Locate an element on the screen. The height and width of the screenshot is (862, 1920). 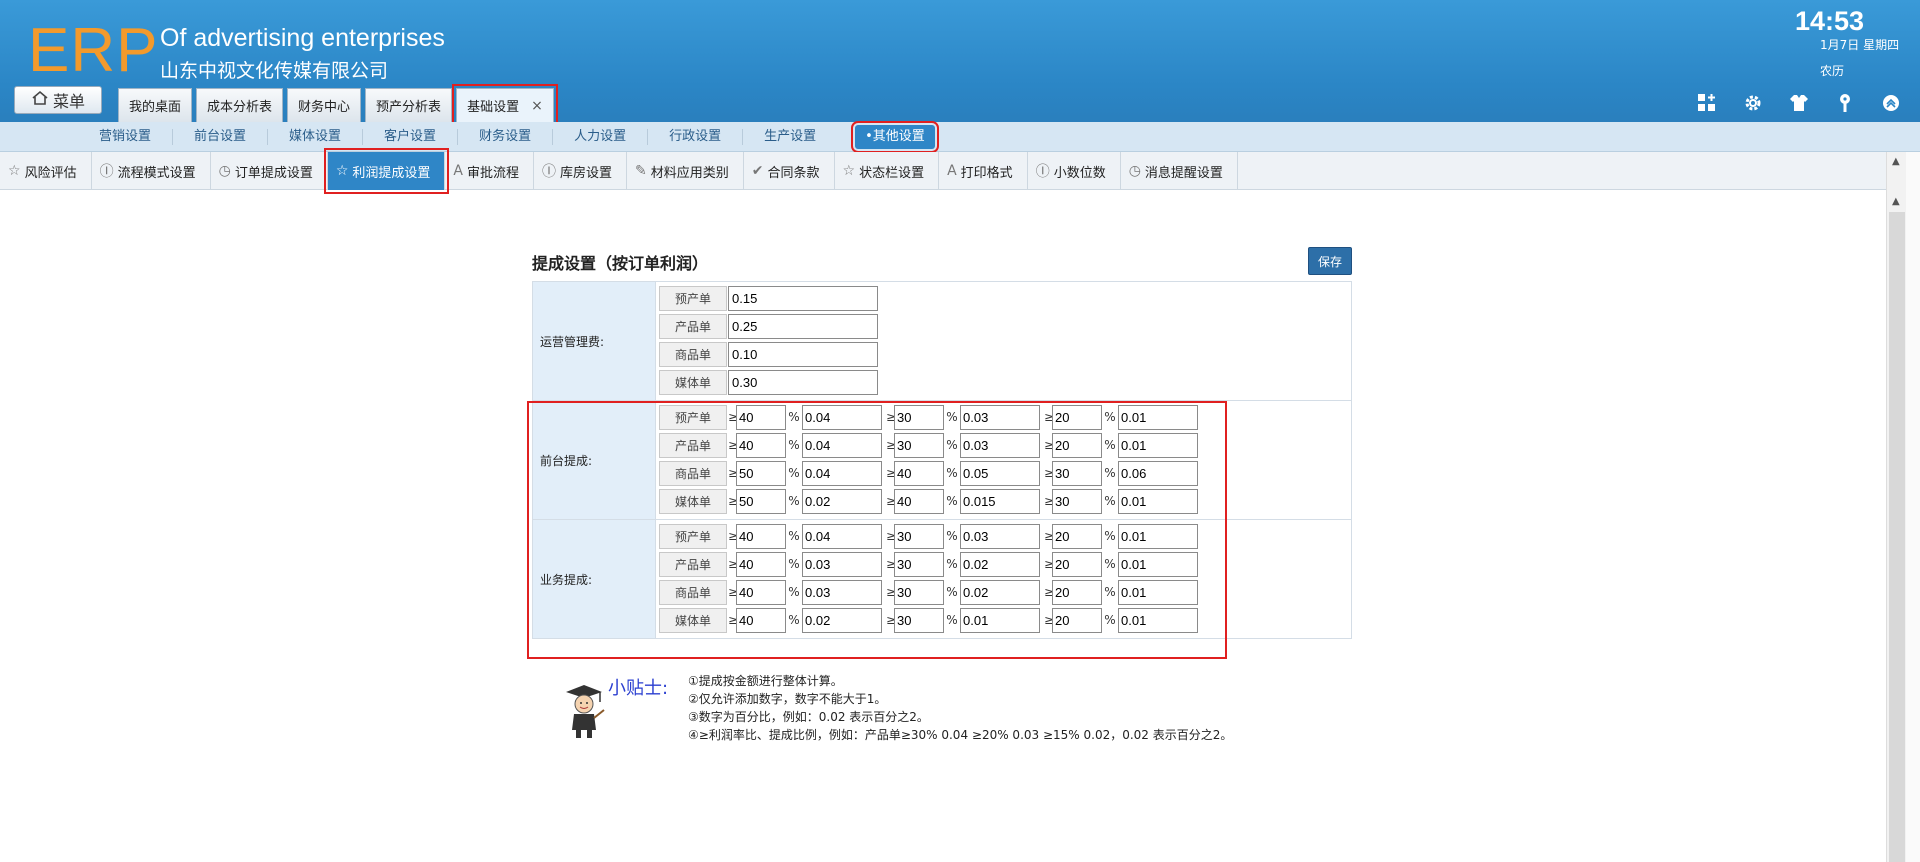
tab-my-desktop: 我的桌面 is located at coordinates (155, 105).